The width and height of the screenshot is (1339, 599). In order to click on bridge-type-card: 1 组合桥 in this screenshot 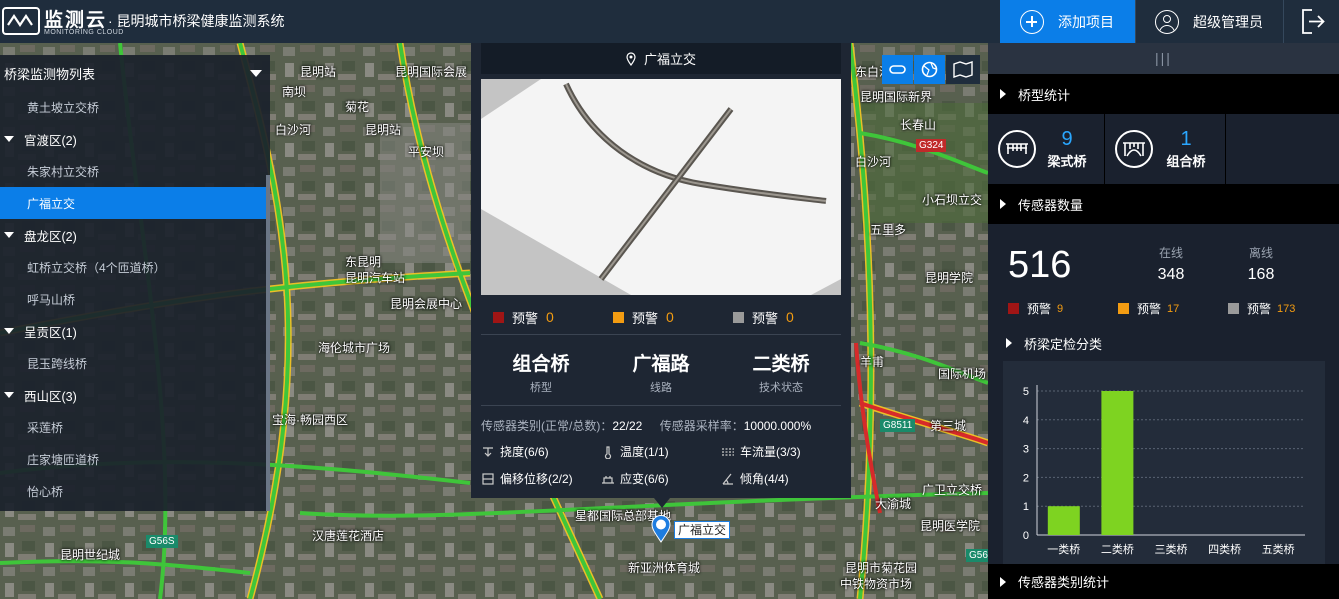, I will do `click(1165, 149)`.